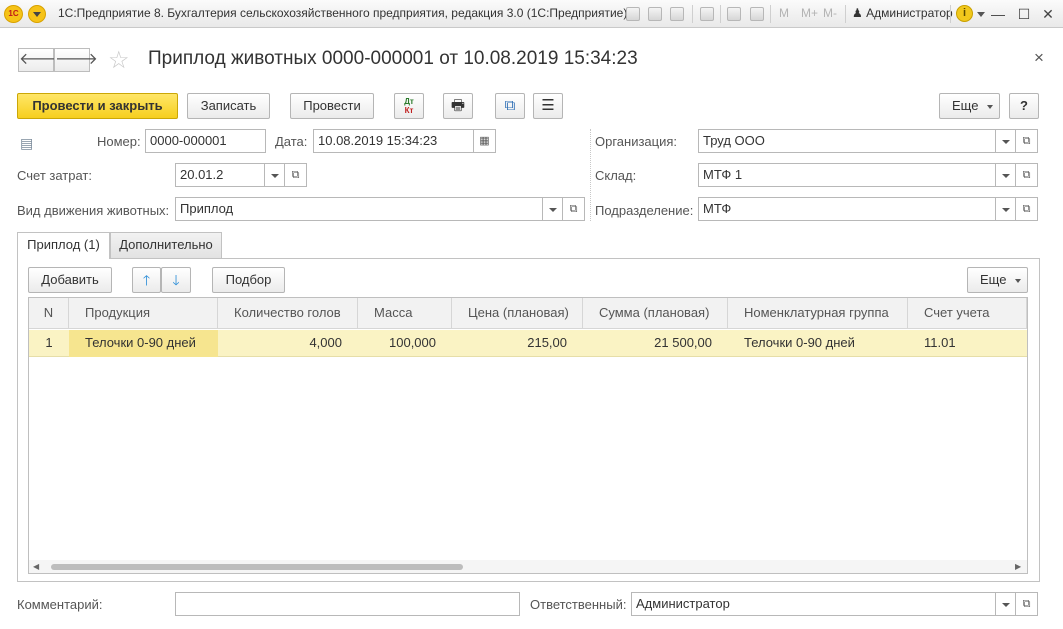  I want to click on structure-icon: ⧉, so click(510, 106).